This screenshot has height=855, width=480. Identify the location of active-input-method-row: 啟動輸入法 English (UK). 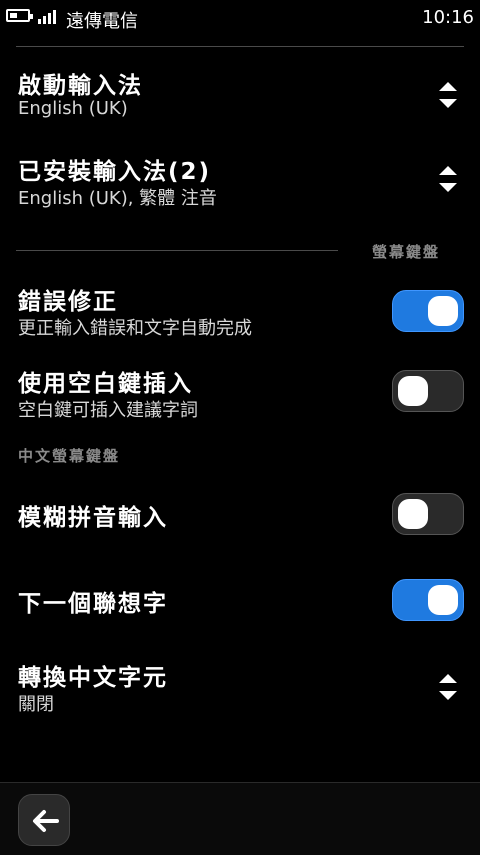
(240, 95).